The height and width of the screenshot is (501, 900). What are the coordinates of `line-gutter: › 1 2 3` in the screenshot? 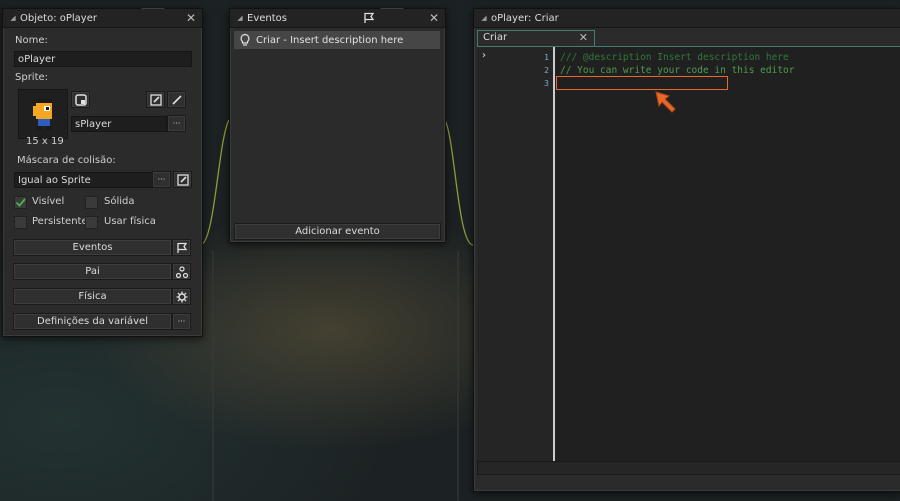 It's located at (516, 261).